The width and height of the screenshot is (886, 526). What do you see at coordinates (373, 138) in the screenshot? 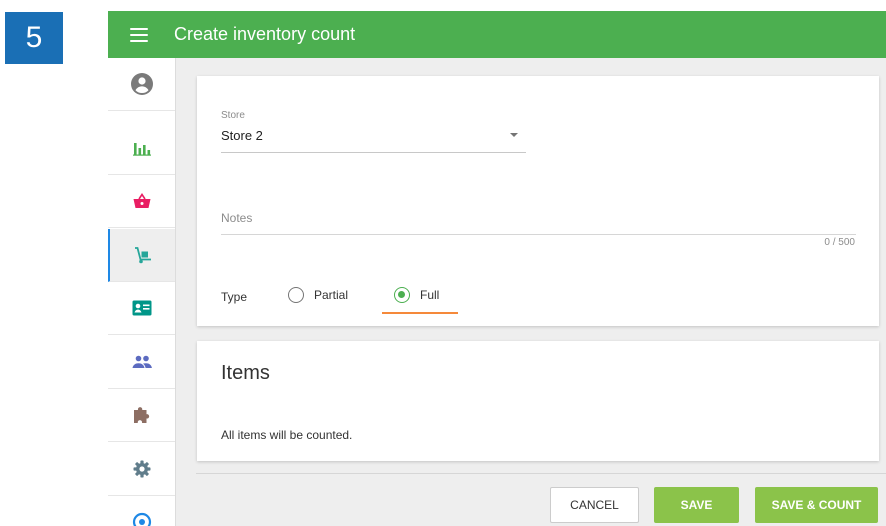
I see `store-select: Store 2` at bounding box center [373, 138].